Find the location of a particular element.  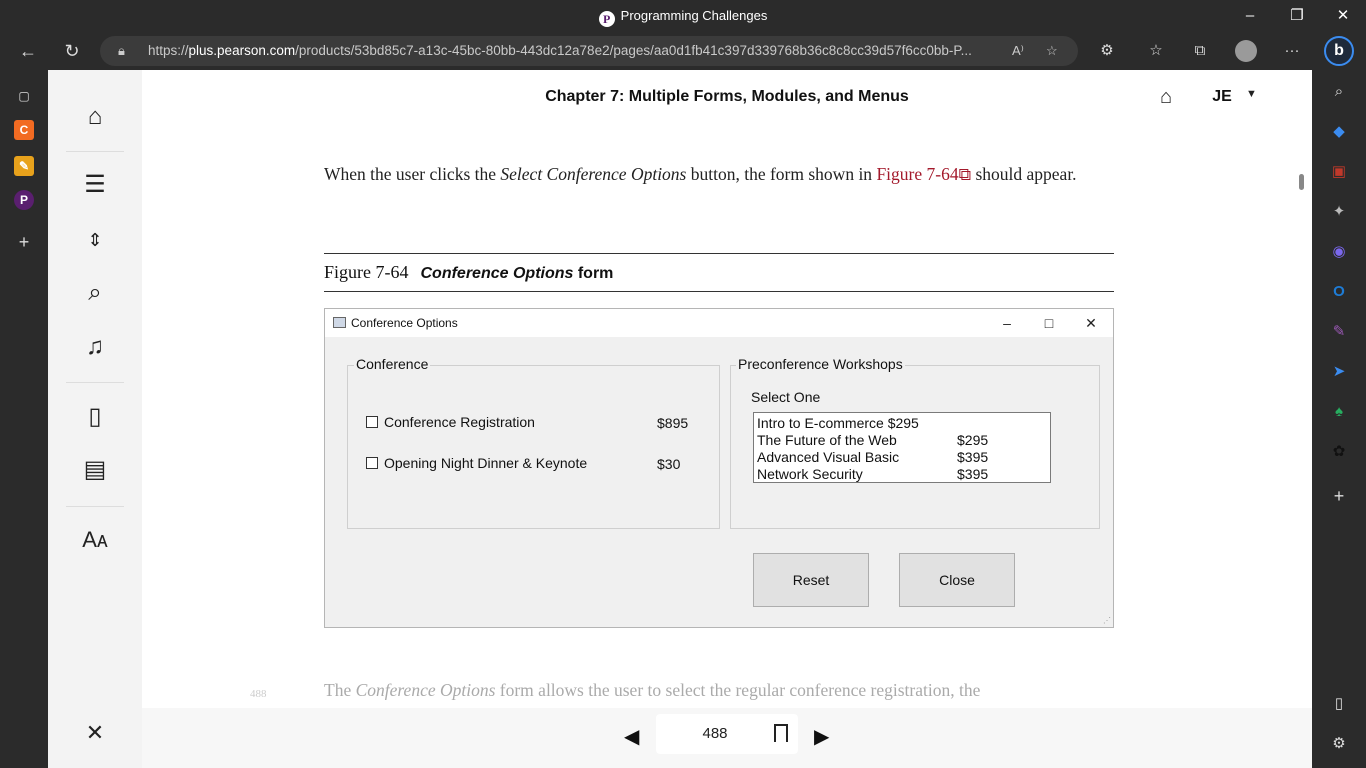

dialog-titlebar: Conference Options – □ ✕ is located at coordinates (719, 323).